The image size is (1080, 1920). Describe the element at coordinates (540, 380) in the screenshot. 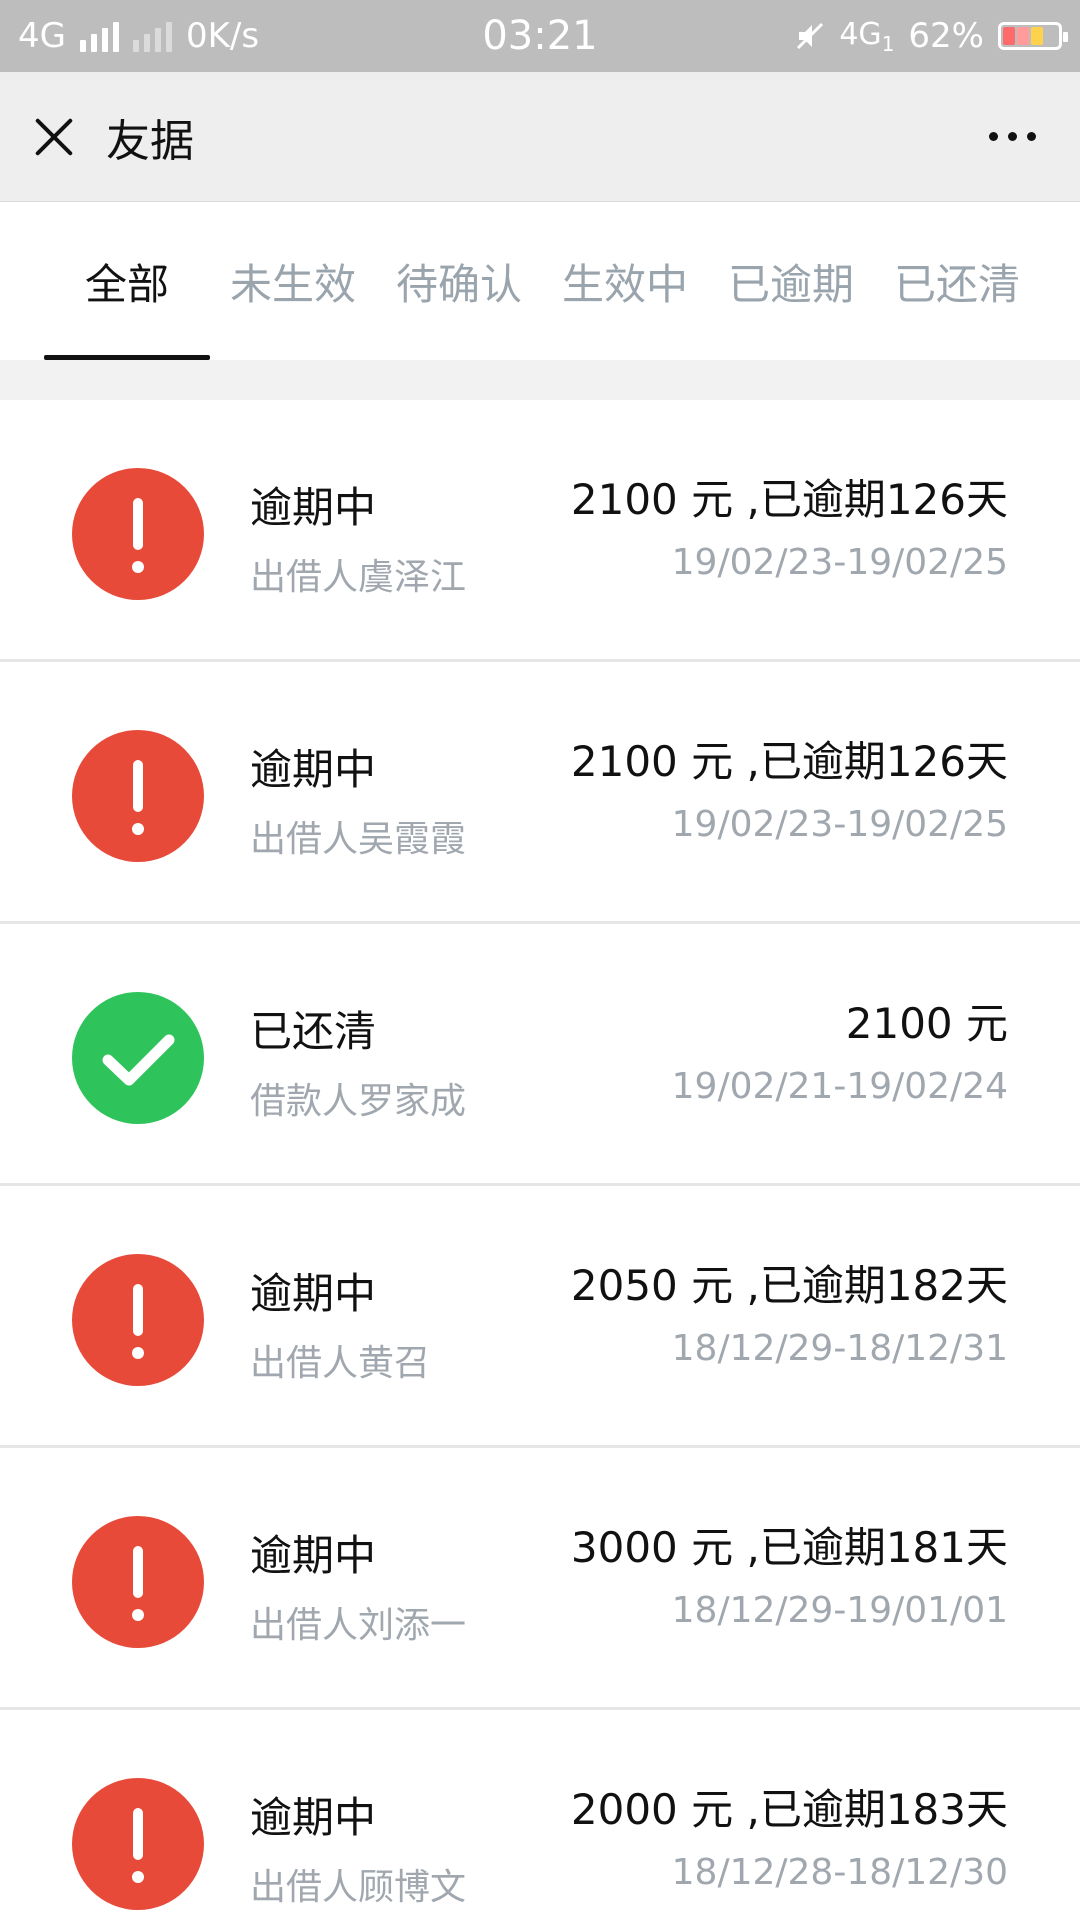

I see `section-gap` at that location.